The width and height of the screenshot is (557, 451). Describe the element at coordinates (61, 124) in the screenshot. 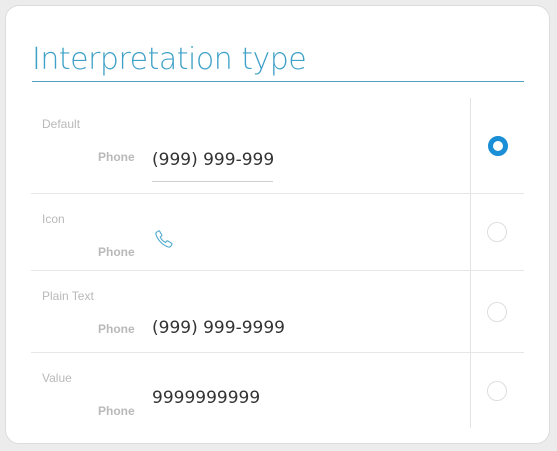

I see `option-default-label: Default` at that location.